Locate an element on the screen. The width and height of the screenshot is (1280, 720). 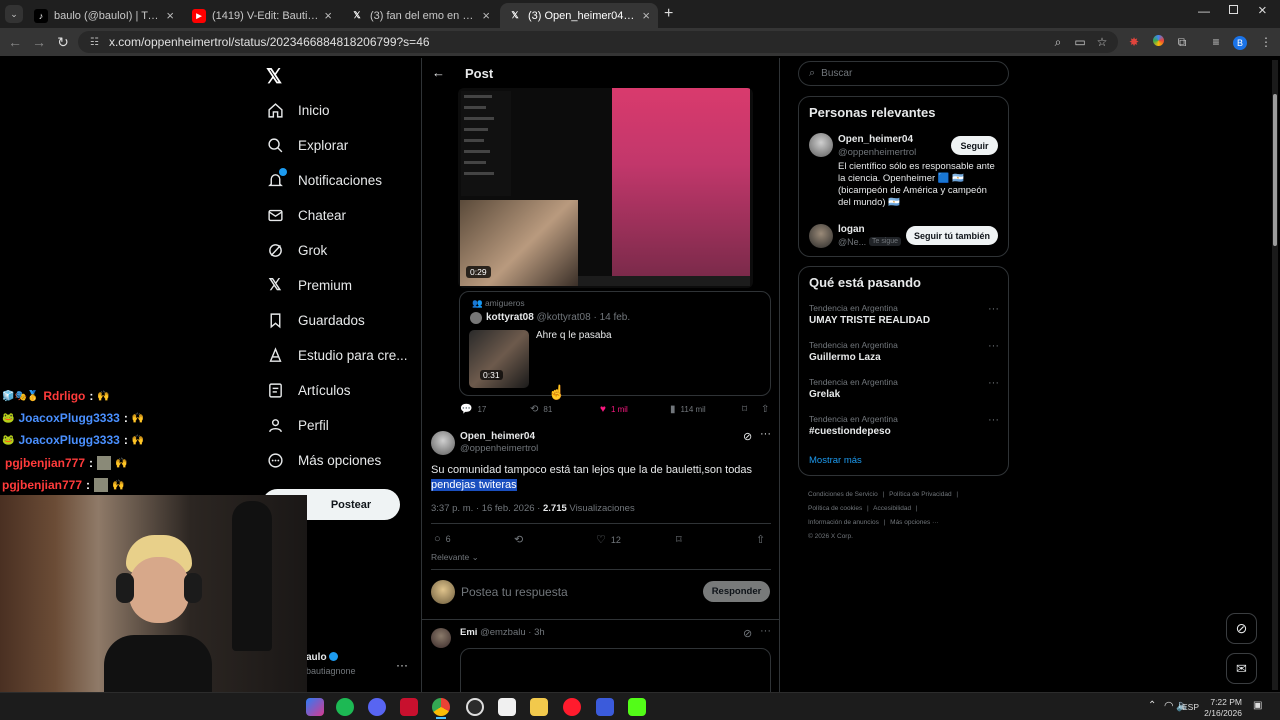
reply-action: ○ 6 is located at coordinates (442, 539).